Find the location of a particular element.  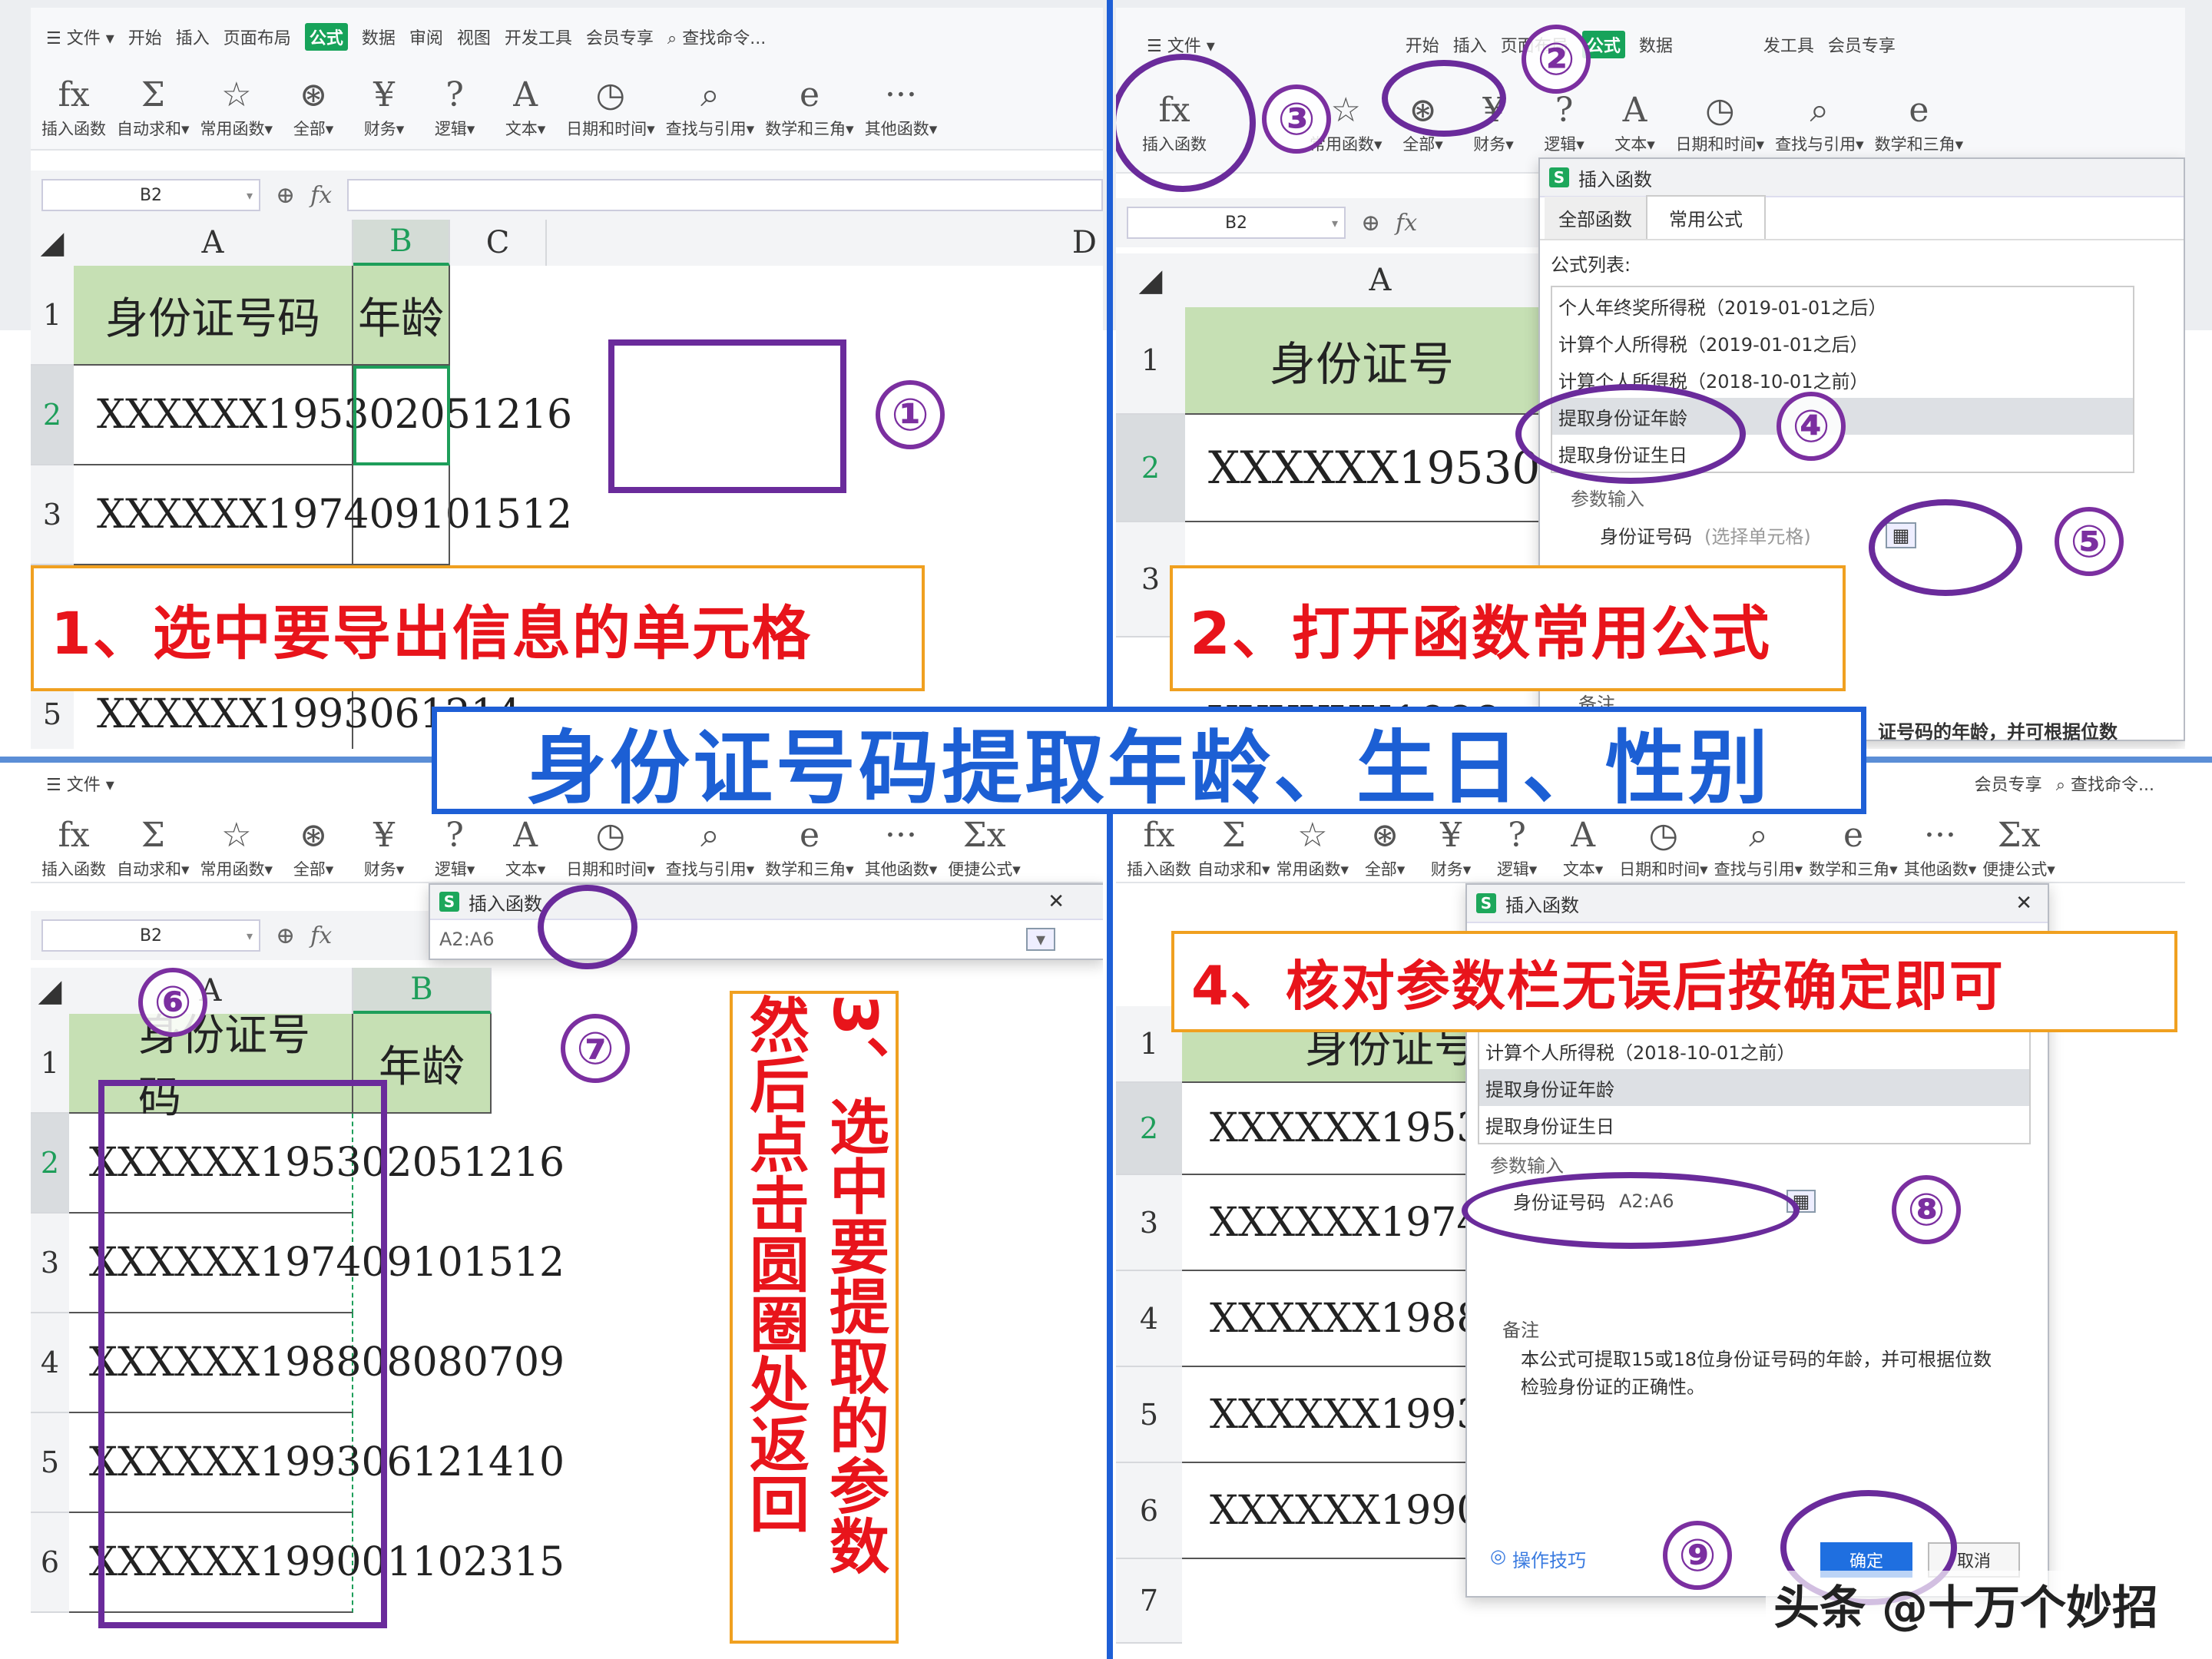

dialog-titlebar: S 插入函数 ✕ is located at coordinates (1757, 904).